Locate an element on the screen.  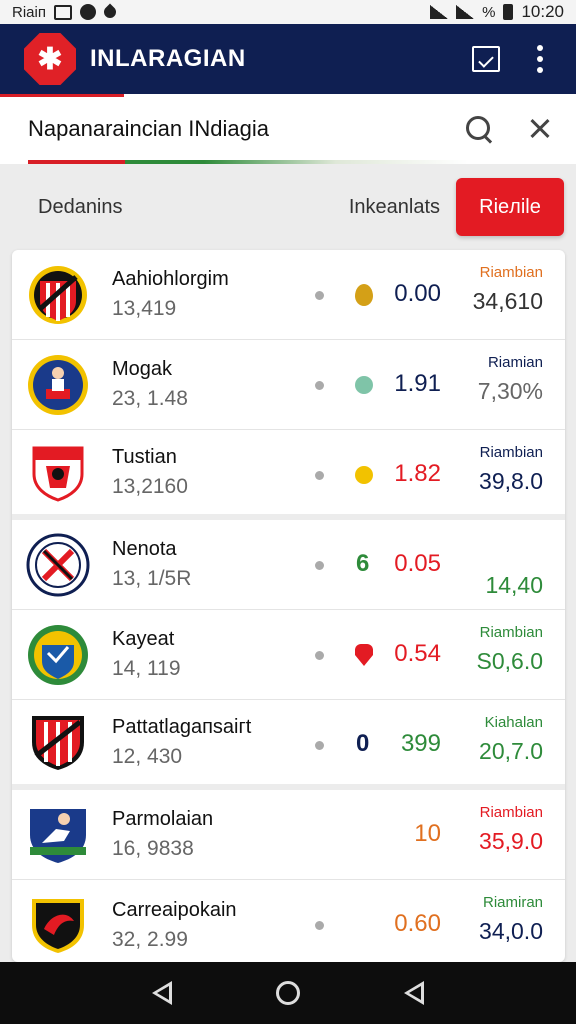
logo-star-icon: ✱ is located at coordinates (50, 59).